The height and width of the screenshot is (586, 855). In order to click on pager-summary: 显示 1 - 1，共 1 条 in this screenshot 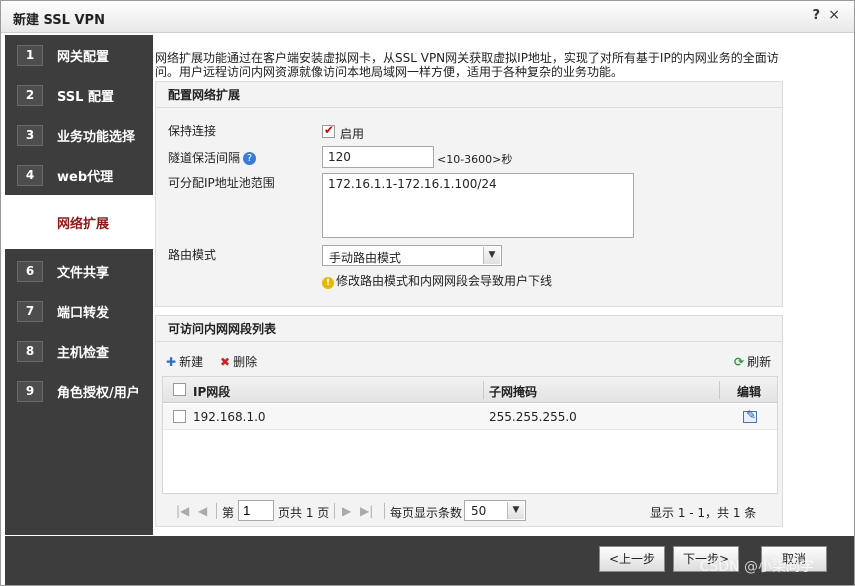, I will do `click(703, 513)`.